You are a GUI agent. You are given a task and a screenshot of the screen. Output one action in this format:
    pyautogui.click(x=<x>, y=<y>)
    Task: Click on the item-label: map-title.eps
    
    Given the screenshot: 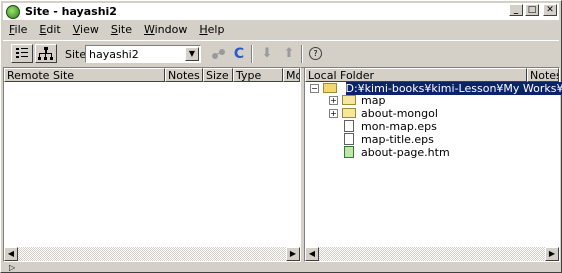 What is the action you would take?
    pyautogui.click(x=397, y=139)
    